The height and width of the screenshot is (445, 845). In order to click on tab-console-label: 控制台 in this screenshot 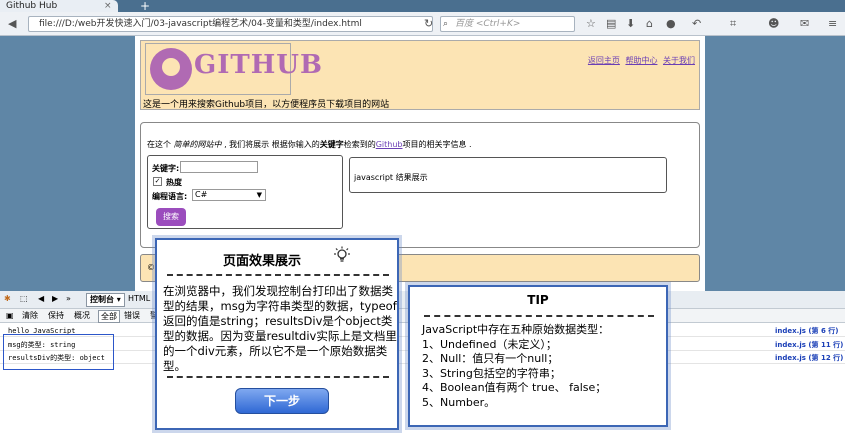, I will do `click(102, 299)`.